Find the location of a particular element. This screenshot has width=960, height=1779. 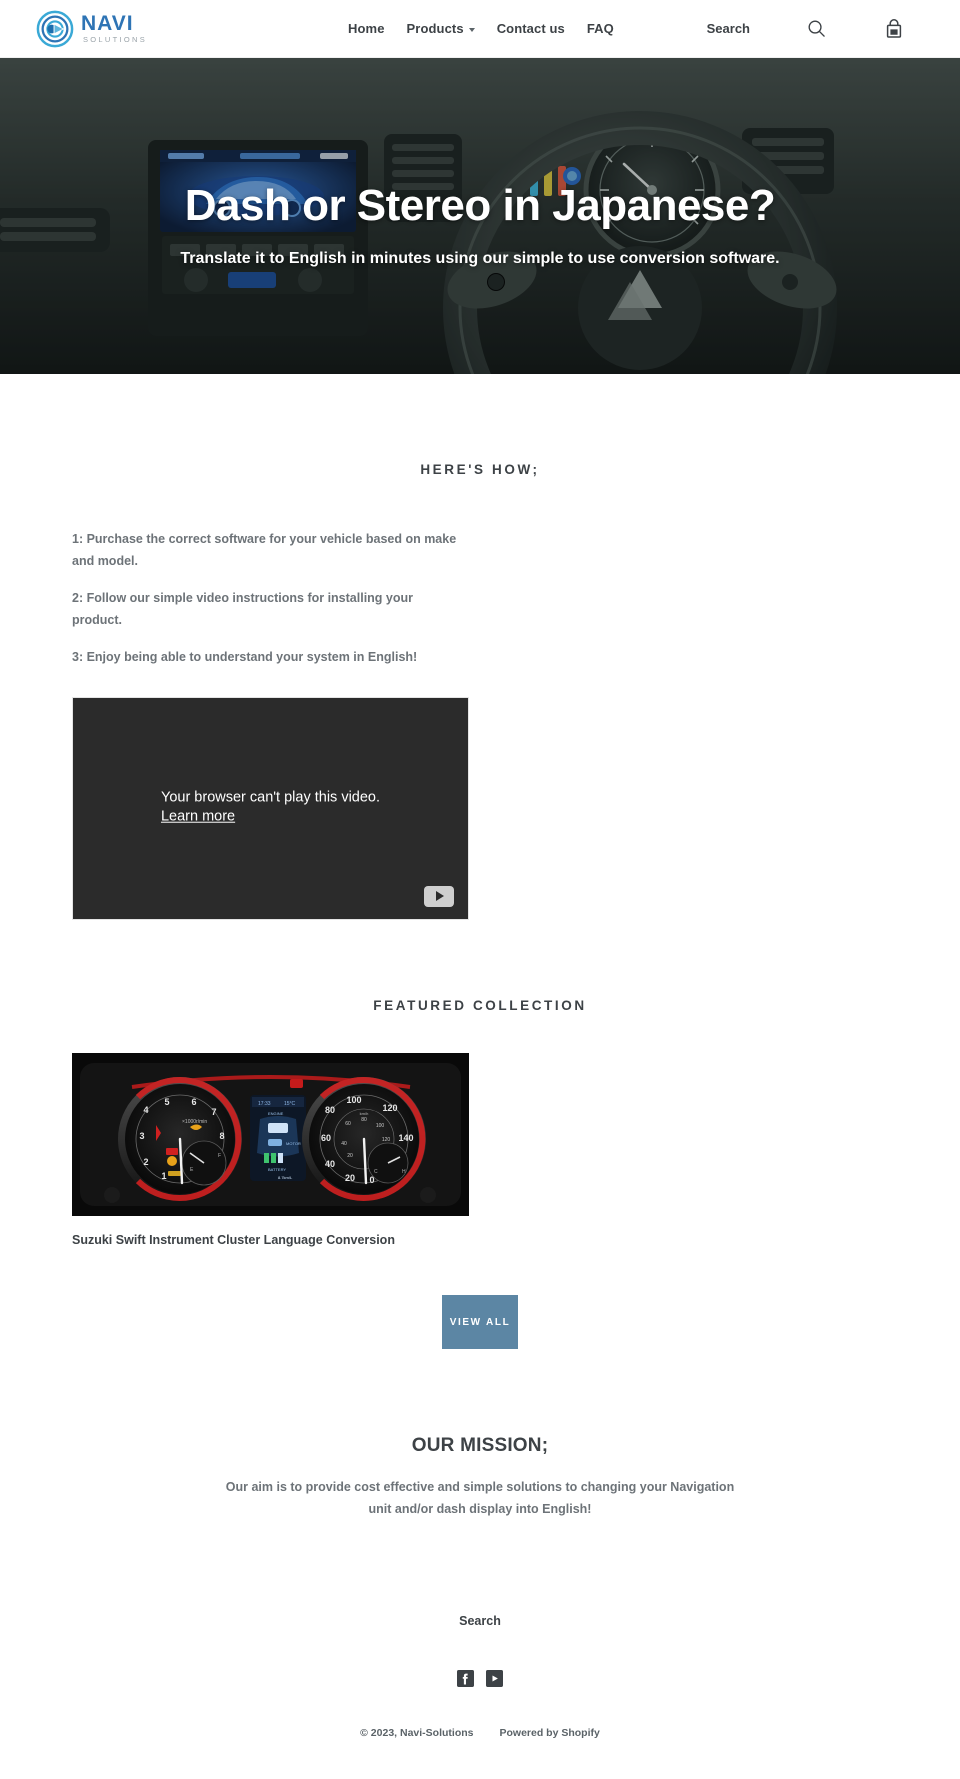

facebook-icon is located at coordinates (465, 1678).